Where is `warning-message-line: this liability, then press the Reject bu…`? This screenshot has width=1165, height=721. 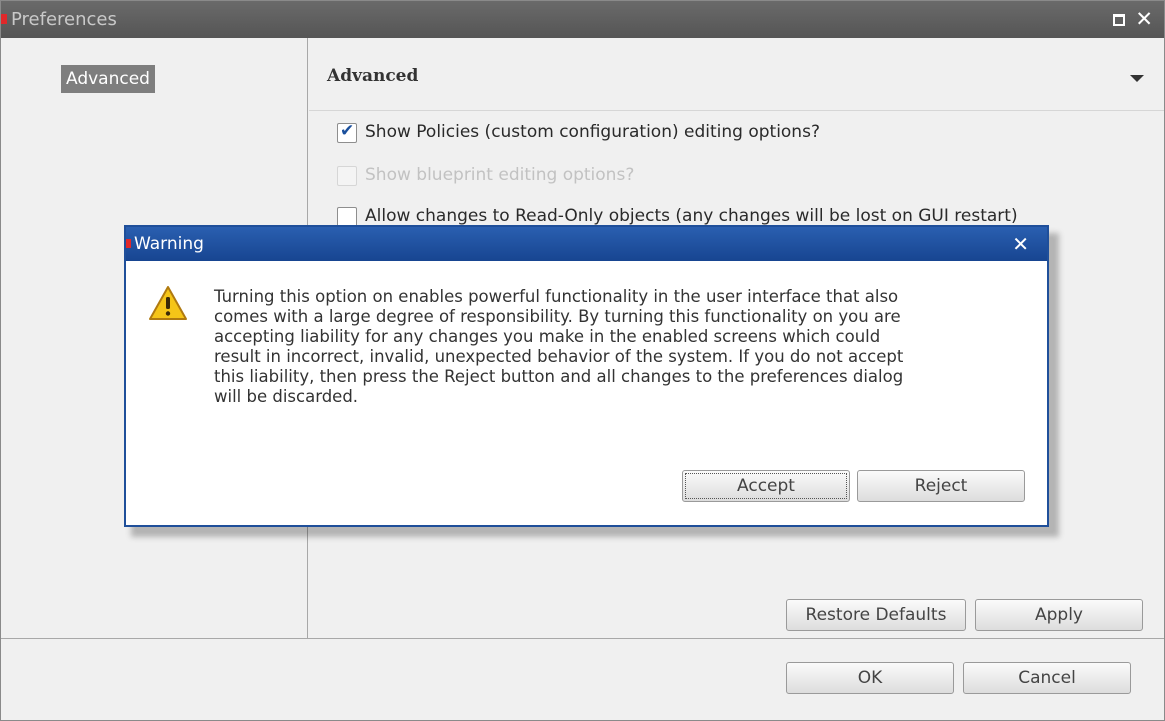
warning-message-line: this liability, then press the Reject bu… is located at coordinates (559, 376).